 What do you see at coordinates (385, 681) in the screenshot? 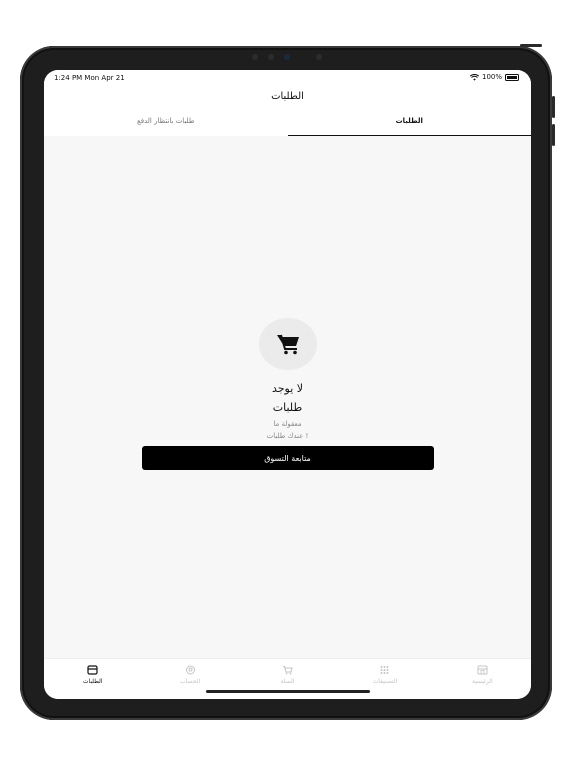
I see `tabbar-label-categories: التصنيفات` at bounding box center [385, 681].